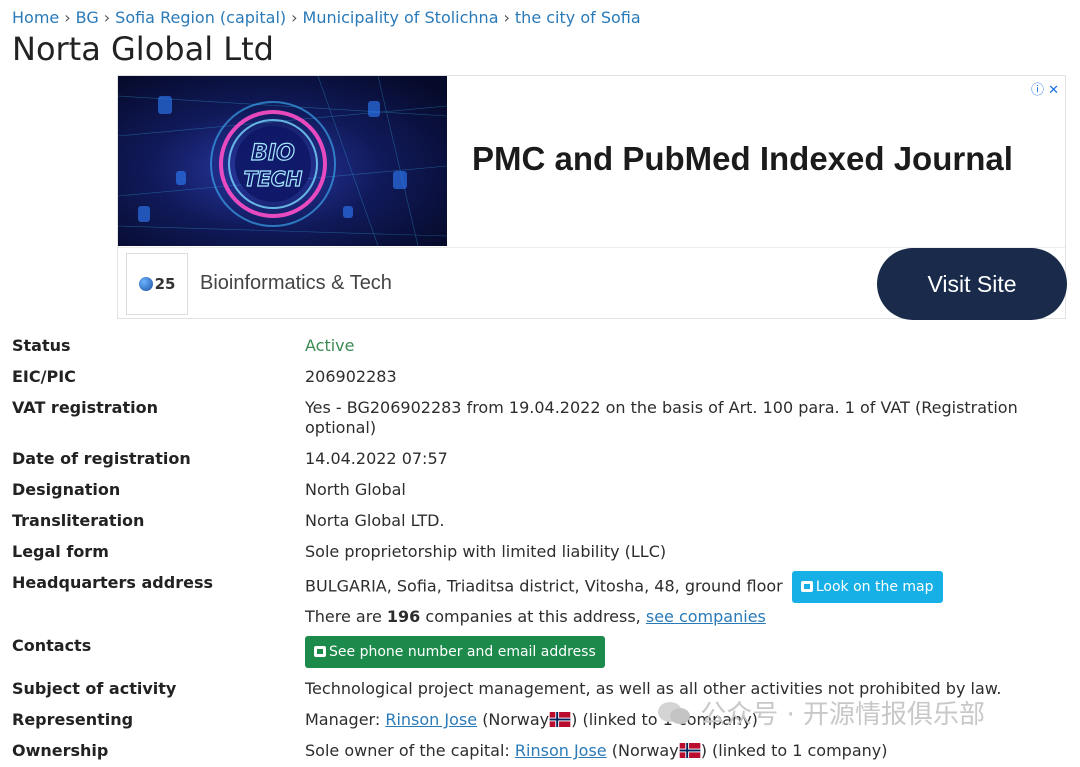  What do you see at coordinates (60, 551) in the screenshot?
I see `legal-form-label: Legal form` at bounding box center [60, 551].